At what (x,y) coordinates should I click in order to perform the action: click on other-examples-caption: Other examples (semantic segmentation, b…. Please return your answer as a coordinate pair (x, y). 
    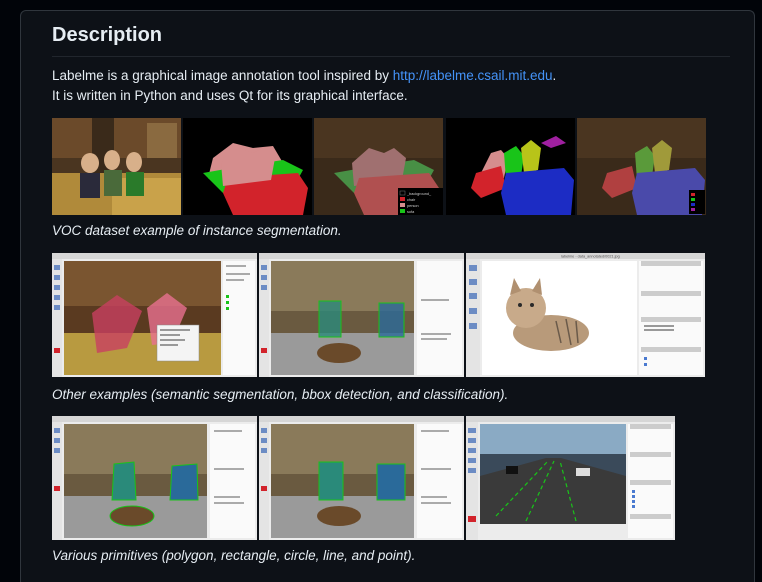
    Looking at the image, I should click on (280, 394).